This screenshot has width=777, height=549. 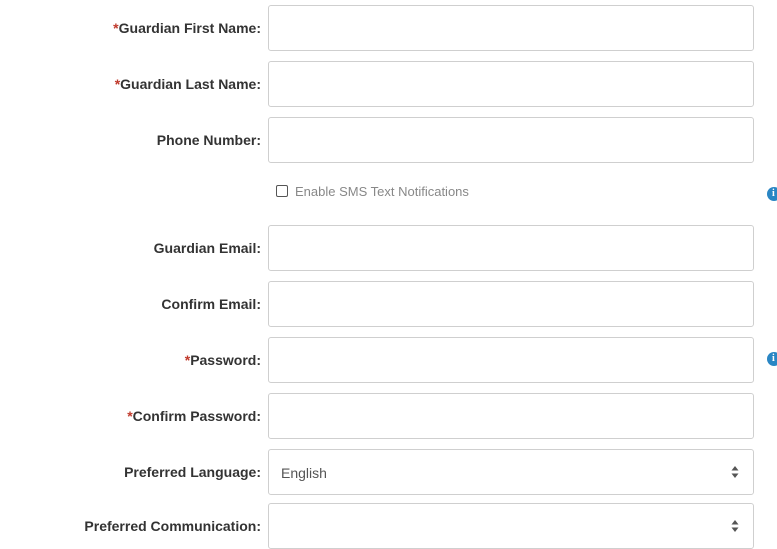 I want to click on preferred-language-label-text: Preferred Language:, so click(x=192, y=472).